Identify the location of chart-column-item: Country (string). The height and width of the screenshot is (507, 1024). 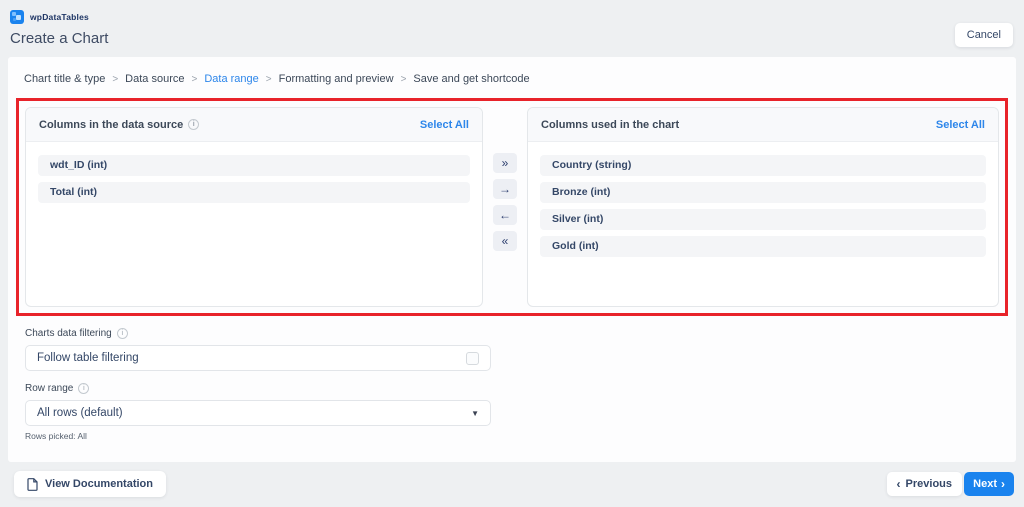
(763, 165).